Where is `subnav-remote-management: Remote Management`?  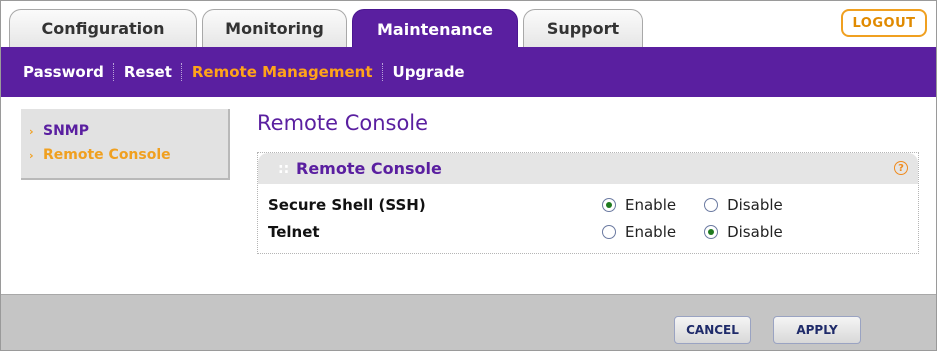
subnav-remote-management: Remote Management is located at coordinates (282, 72).